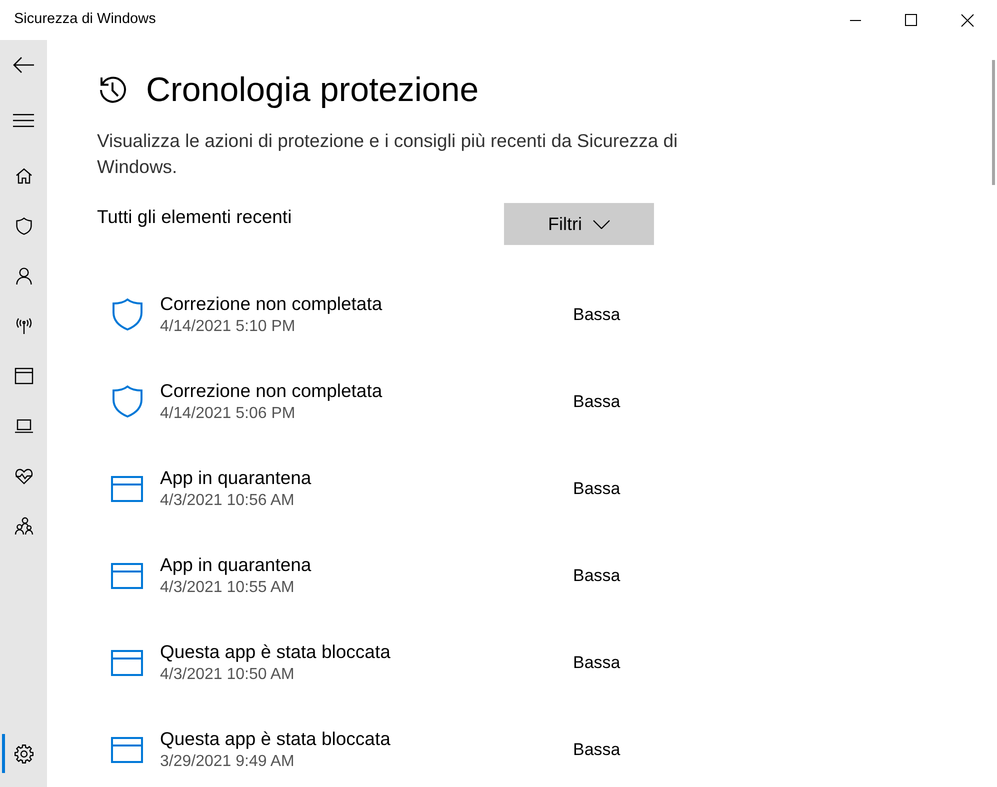 The width and height of the screenshot is (997, 787). I want to click on settings-icon, so click(24, 754).